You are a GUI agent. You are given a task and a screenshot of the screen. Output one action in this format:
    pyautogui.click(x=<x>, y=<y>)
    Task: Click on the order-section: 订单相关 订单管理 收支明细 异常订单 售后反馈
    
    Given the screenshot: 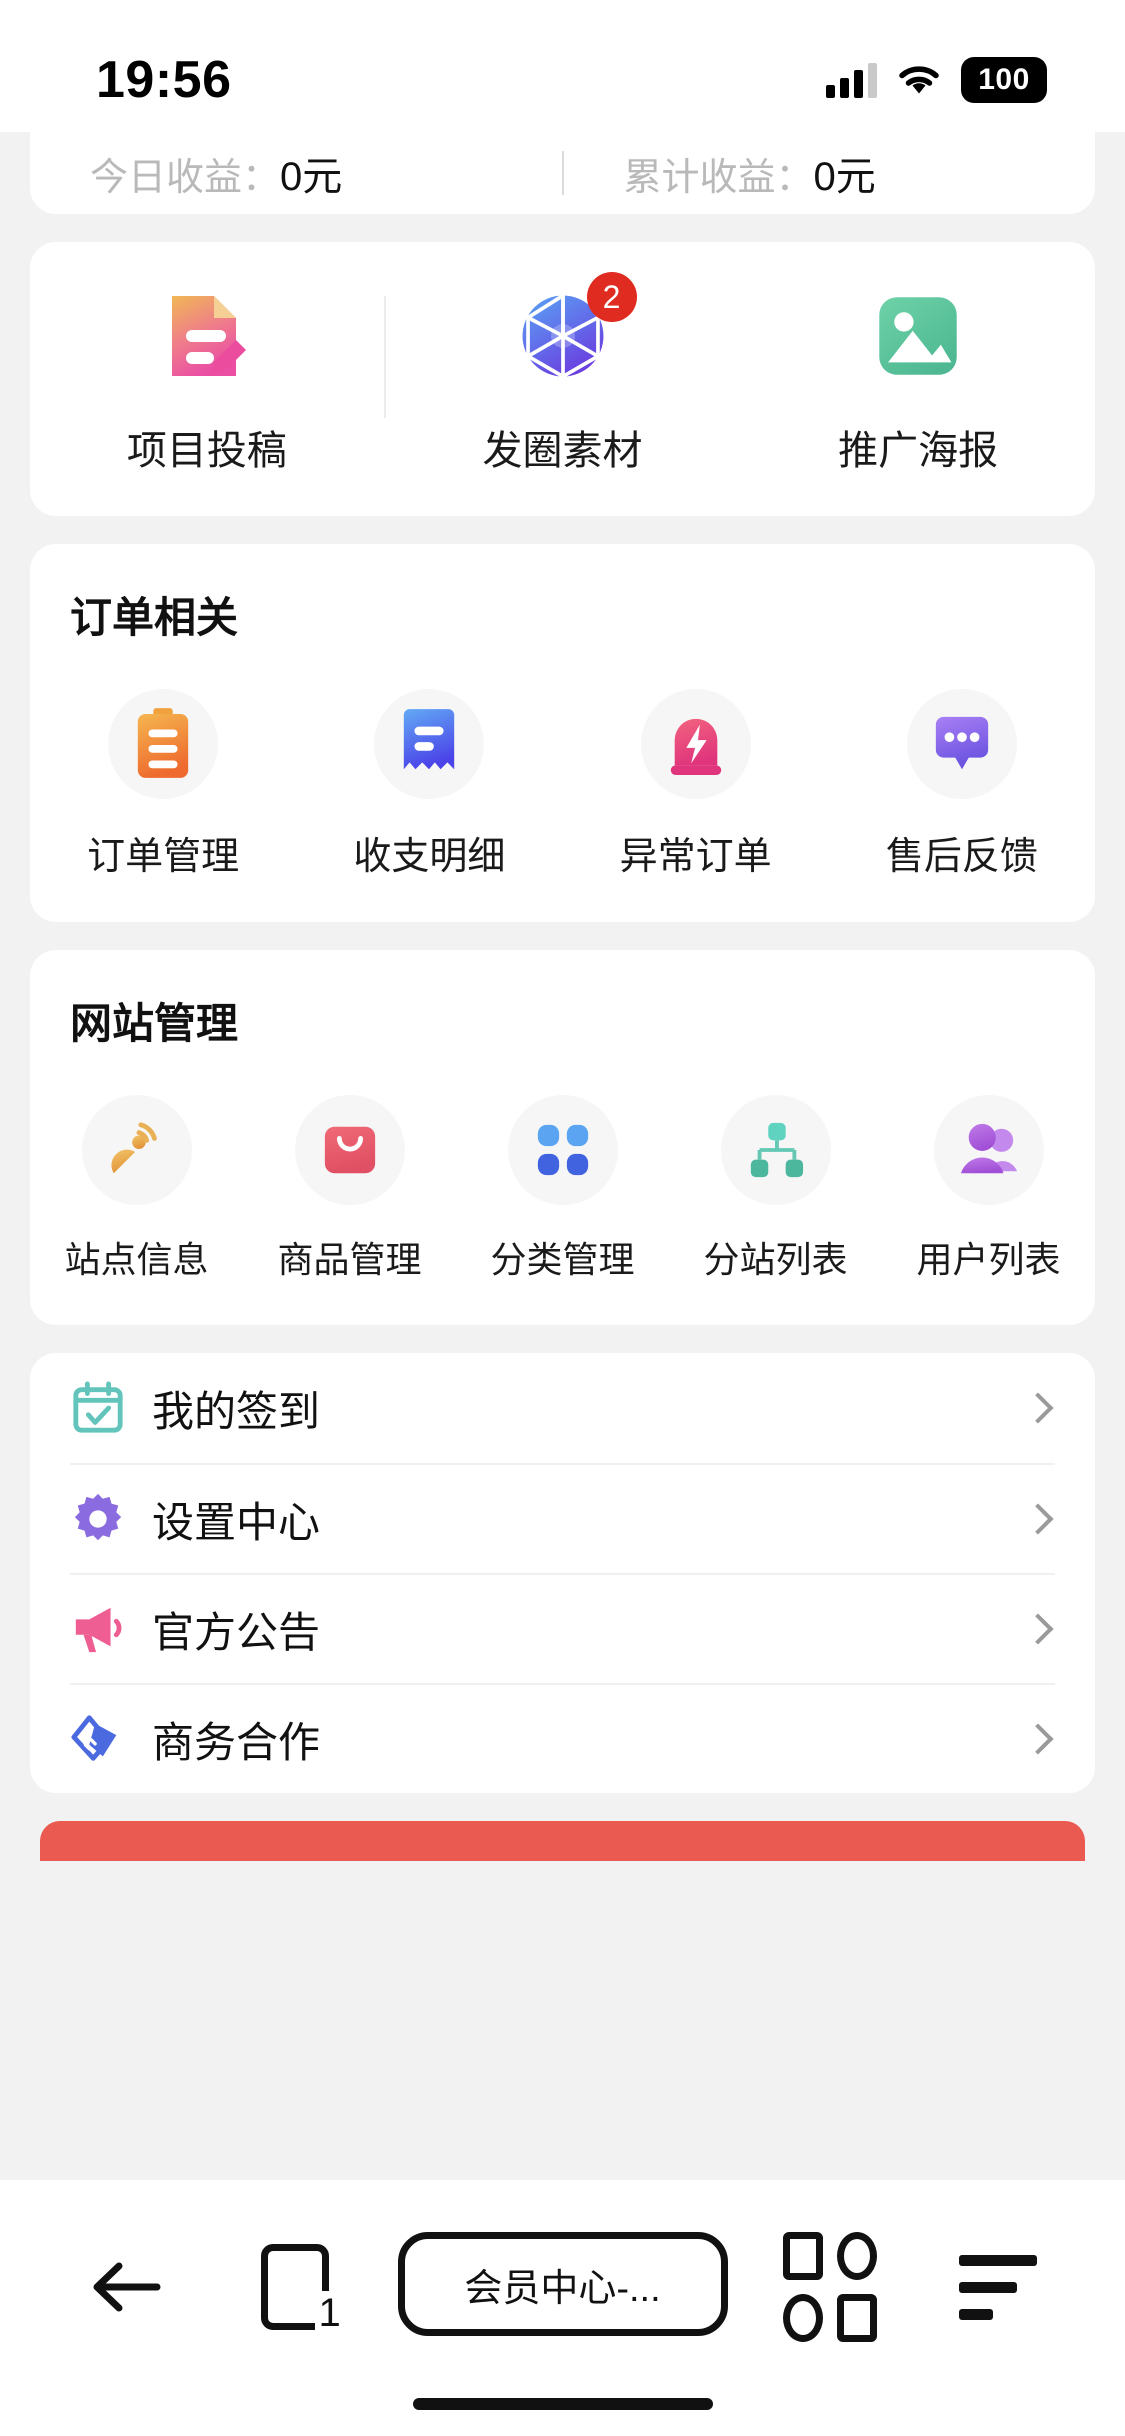 What is the action you would take?
    pyautogui.click(x=562, y=733)
    